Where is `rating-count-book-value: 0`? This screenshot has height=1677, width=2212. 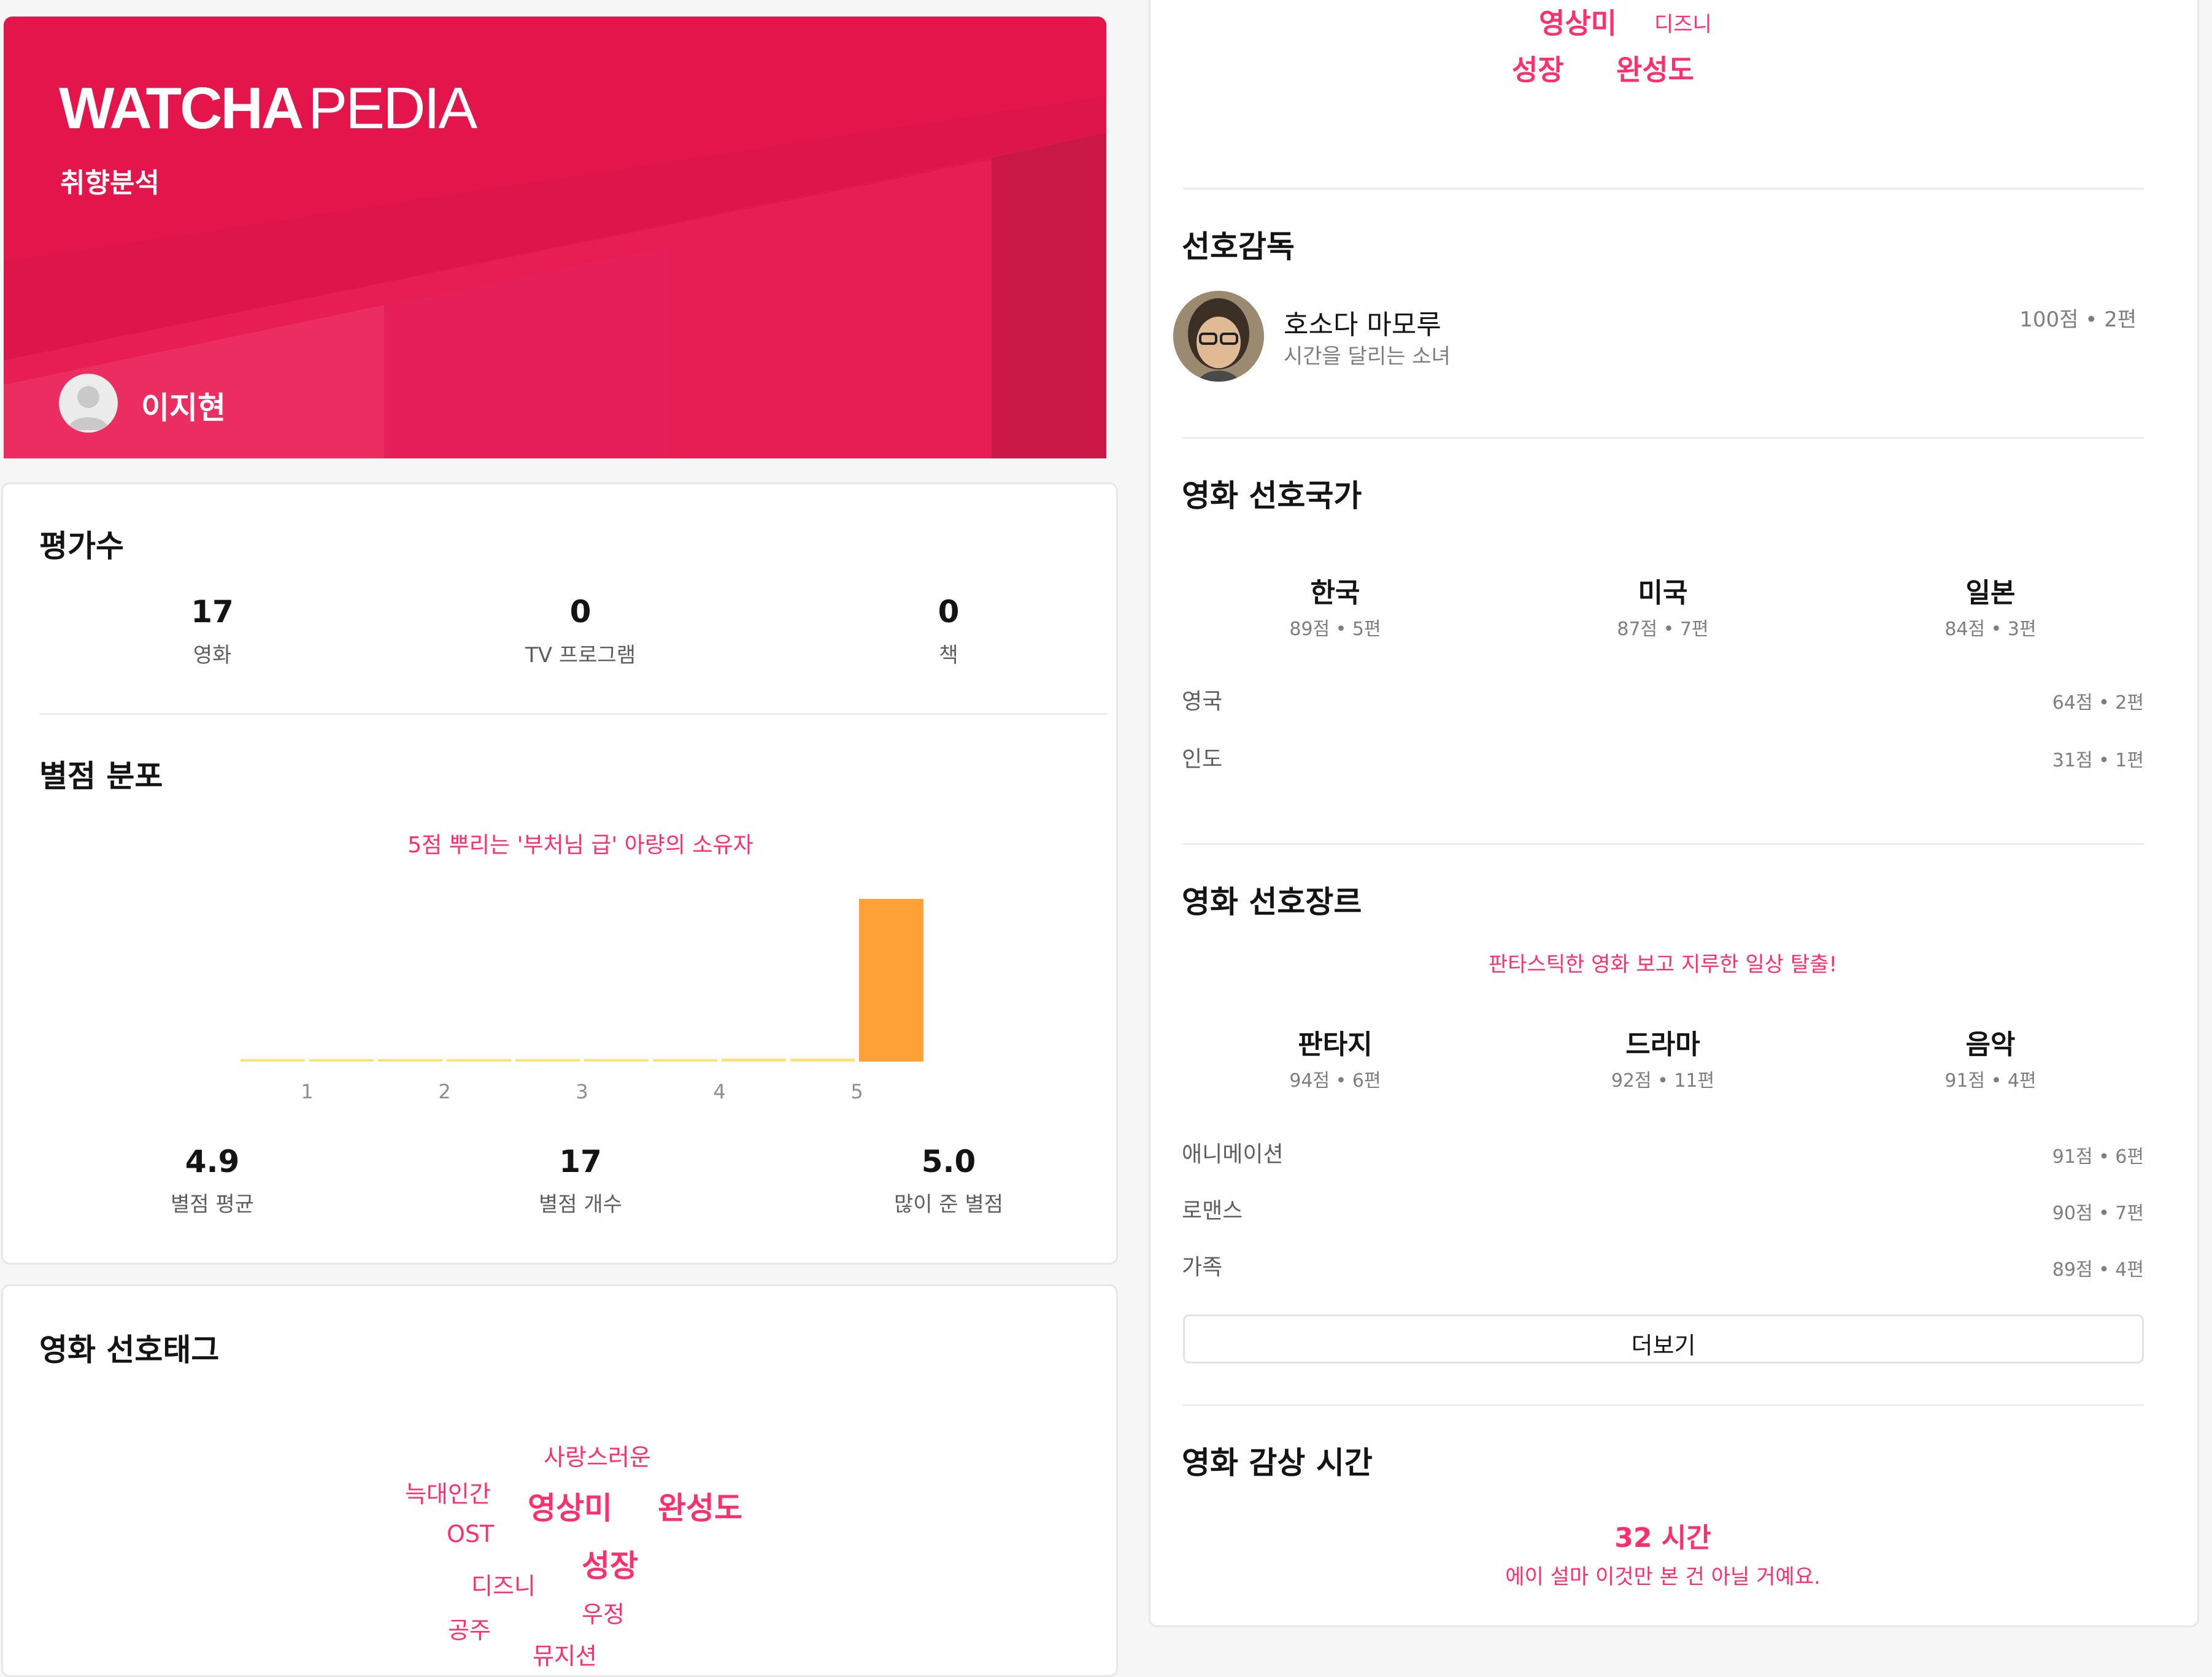
rating-count-book-value: 0 is located at coordinates (949, 612).